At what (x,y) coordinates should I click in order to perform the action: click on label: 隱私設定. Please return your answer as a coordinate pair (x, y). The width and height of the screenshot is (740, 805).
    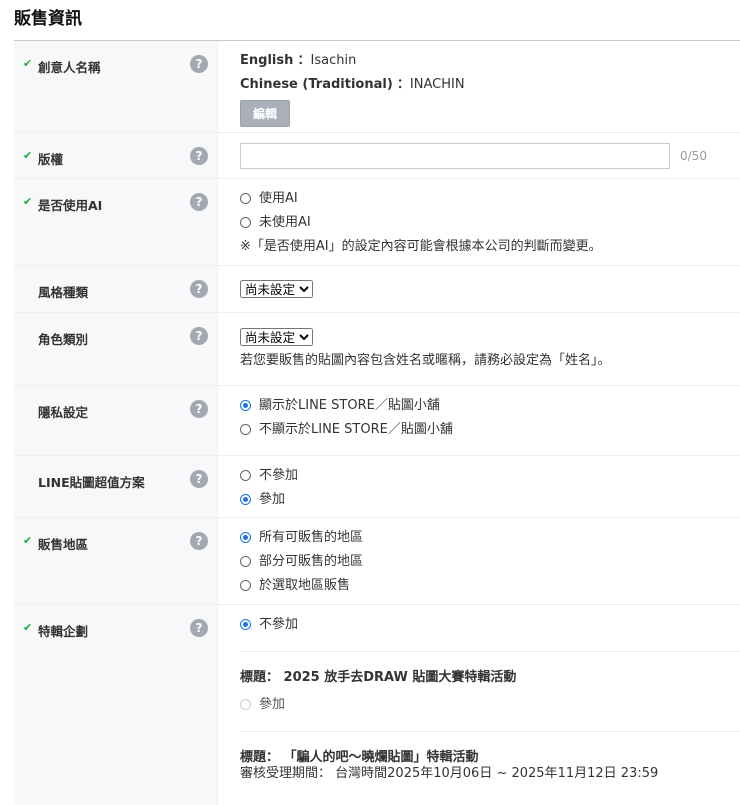
    Looking at the image, I should click on (63, 412).